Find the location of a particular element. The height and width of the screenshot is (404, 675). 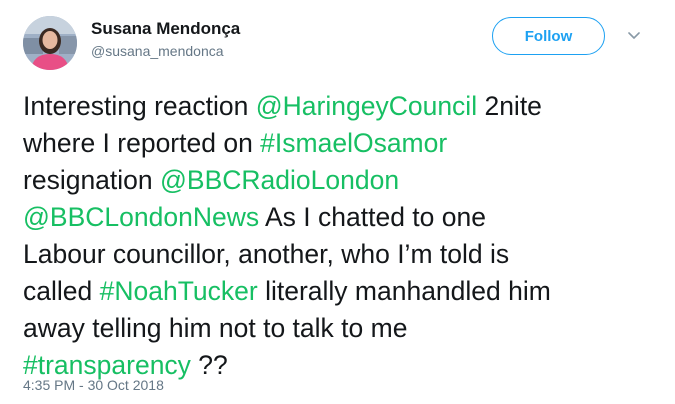

mention-link: @HaringeyCouncil is located at coordinates (366, 106).